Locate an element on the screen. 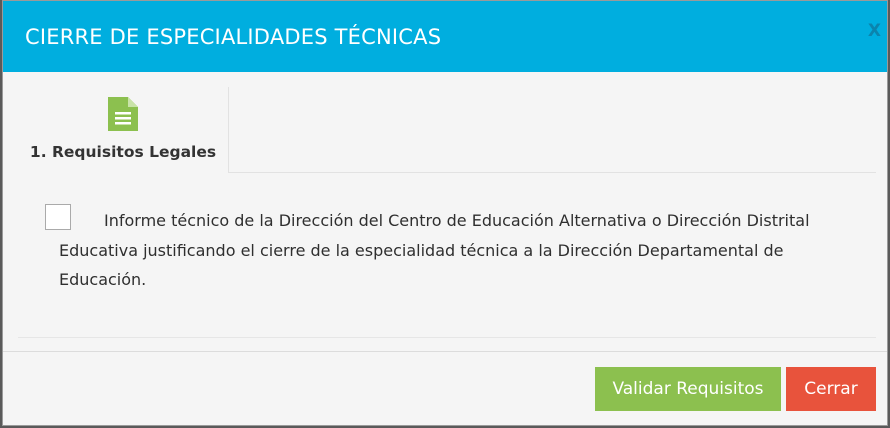 The width and height of the screenshot is (890, 428). close-icon: X is located at coordinates (874, 31).